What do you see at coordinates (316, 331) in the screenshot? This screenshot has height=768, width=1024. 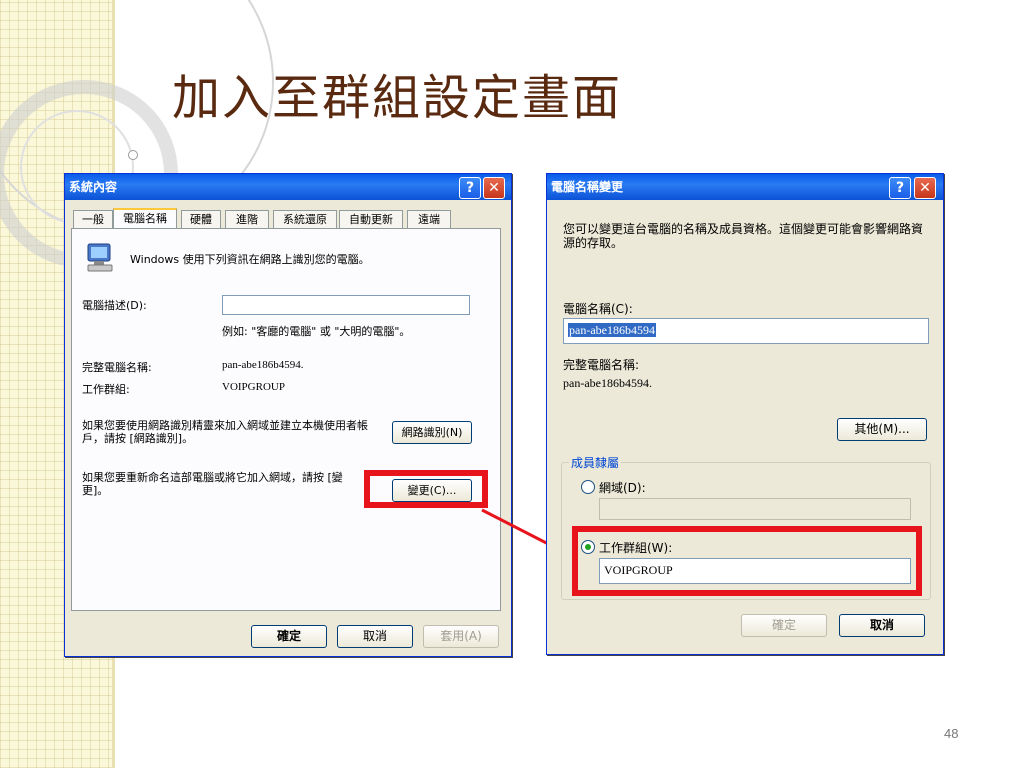 I see `example-text: 例如: "客廳的電腦" 或 "大明的電腦"。` at bounding box center [316, 331].